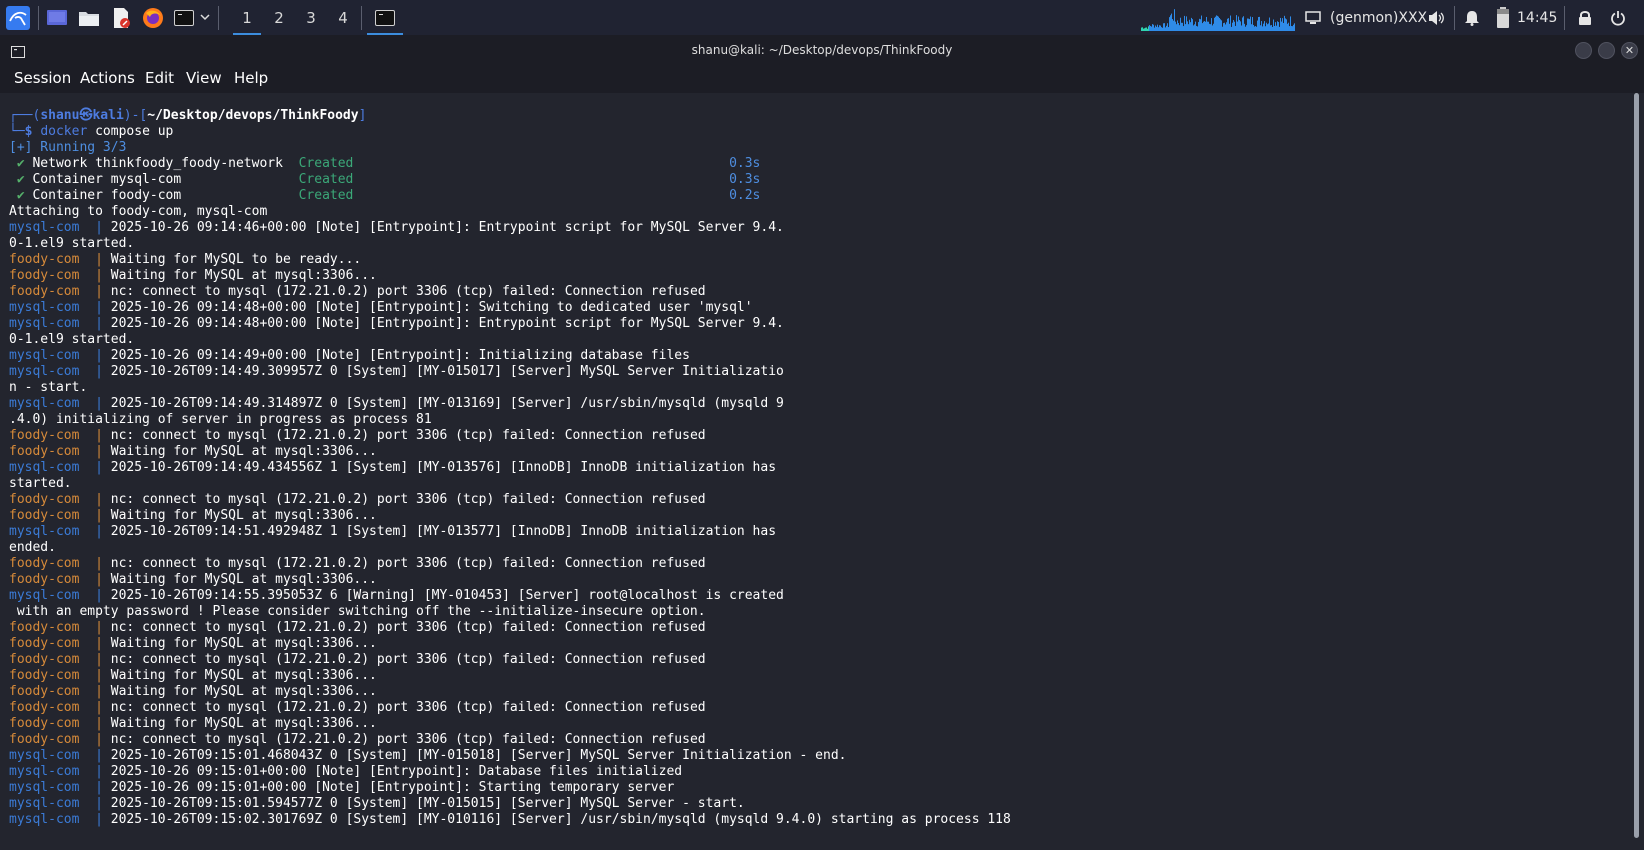 This screenshot has height=850, width=1644. What do you see at coordinates (279, 17) in the screenshot?
I see `workspace-2: 2` at bounding box center [279, 17].